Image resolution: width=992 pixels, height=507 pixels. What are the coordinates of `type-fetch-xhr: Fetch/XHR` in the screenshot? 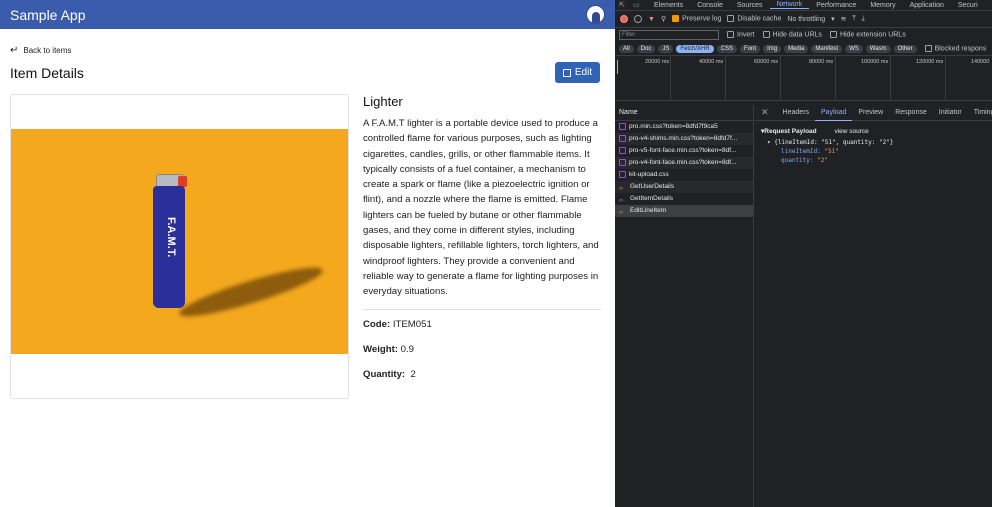 It's located at (695, 48).